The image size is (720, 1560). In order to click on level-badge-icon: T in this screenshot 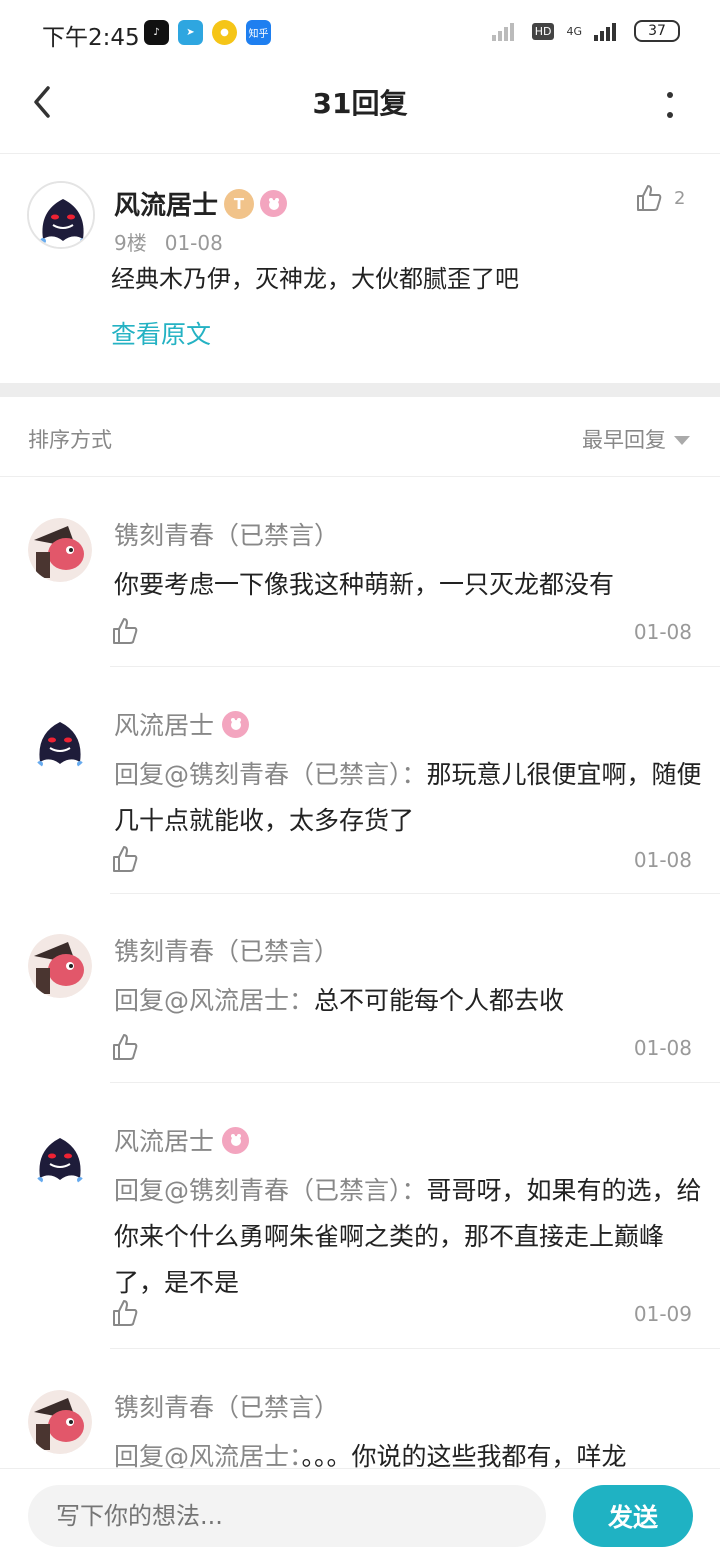, I will do `click(239, 203)`.